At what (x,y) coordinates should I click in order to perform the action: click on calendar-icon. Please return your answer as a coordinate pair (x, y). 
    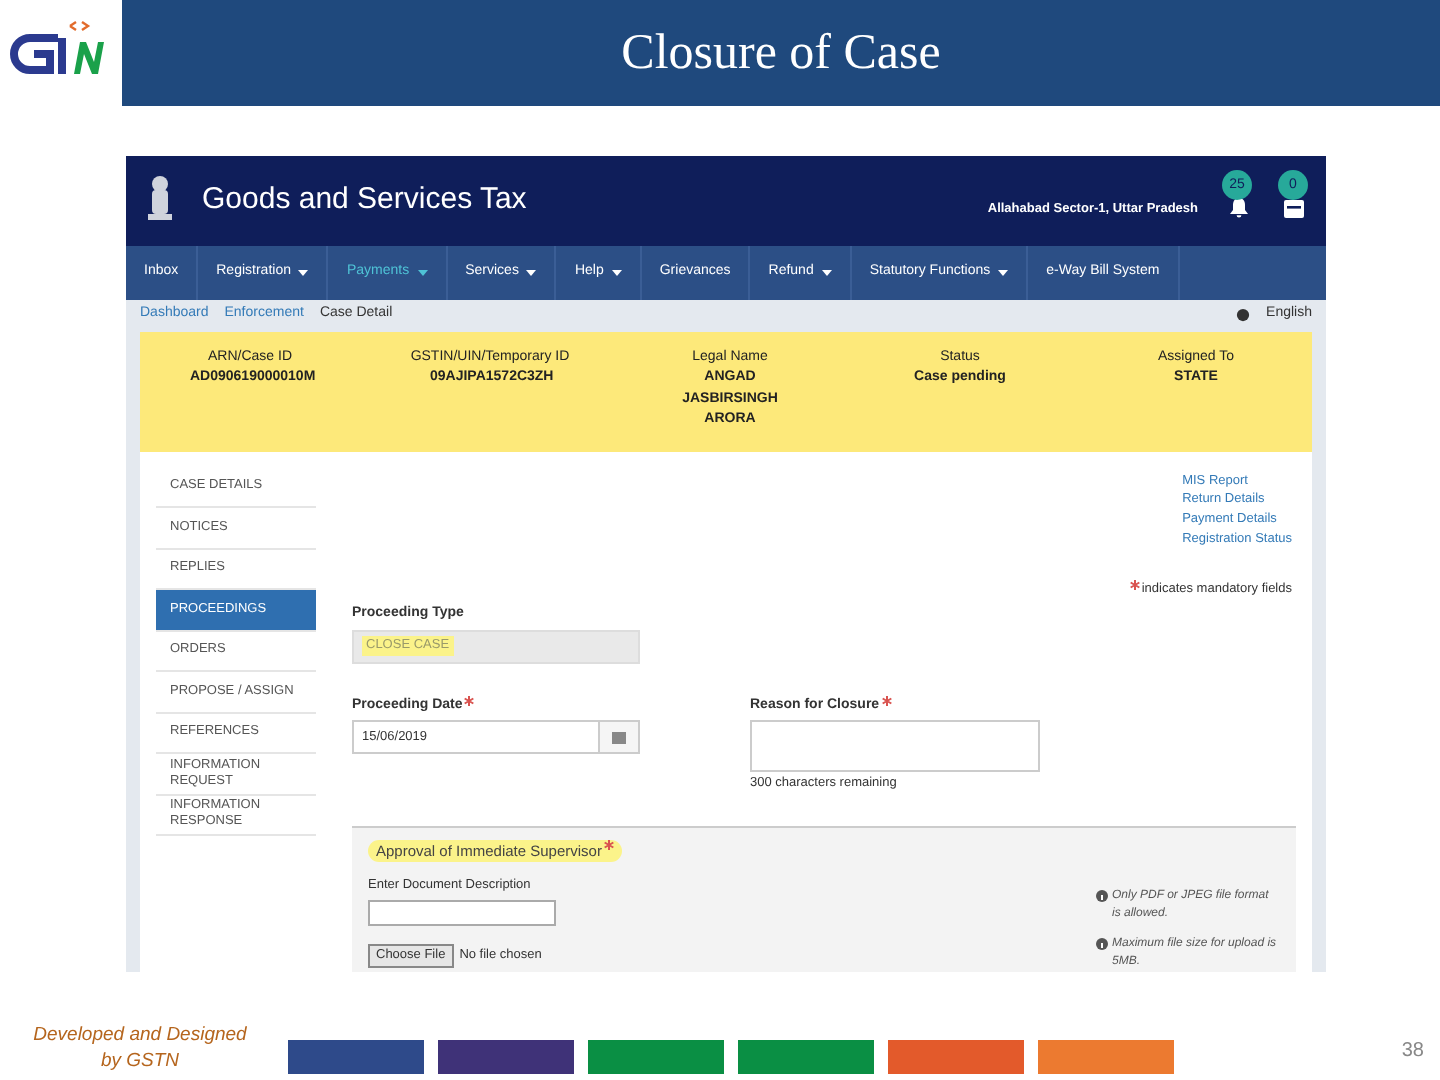
    Looking at the image, I should click on (619, 737).